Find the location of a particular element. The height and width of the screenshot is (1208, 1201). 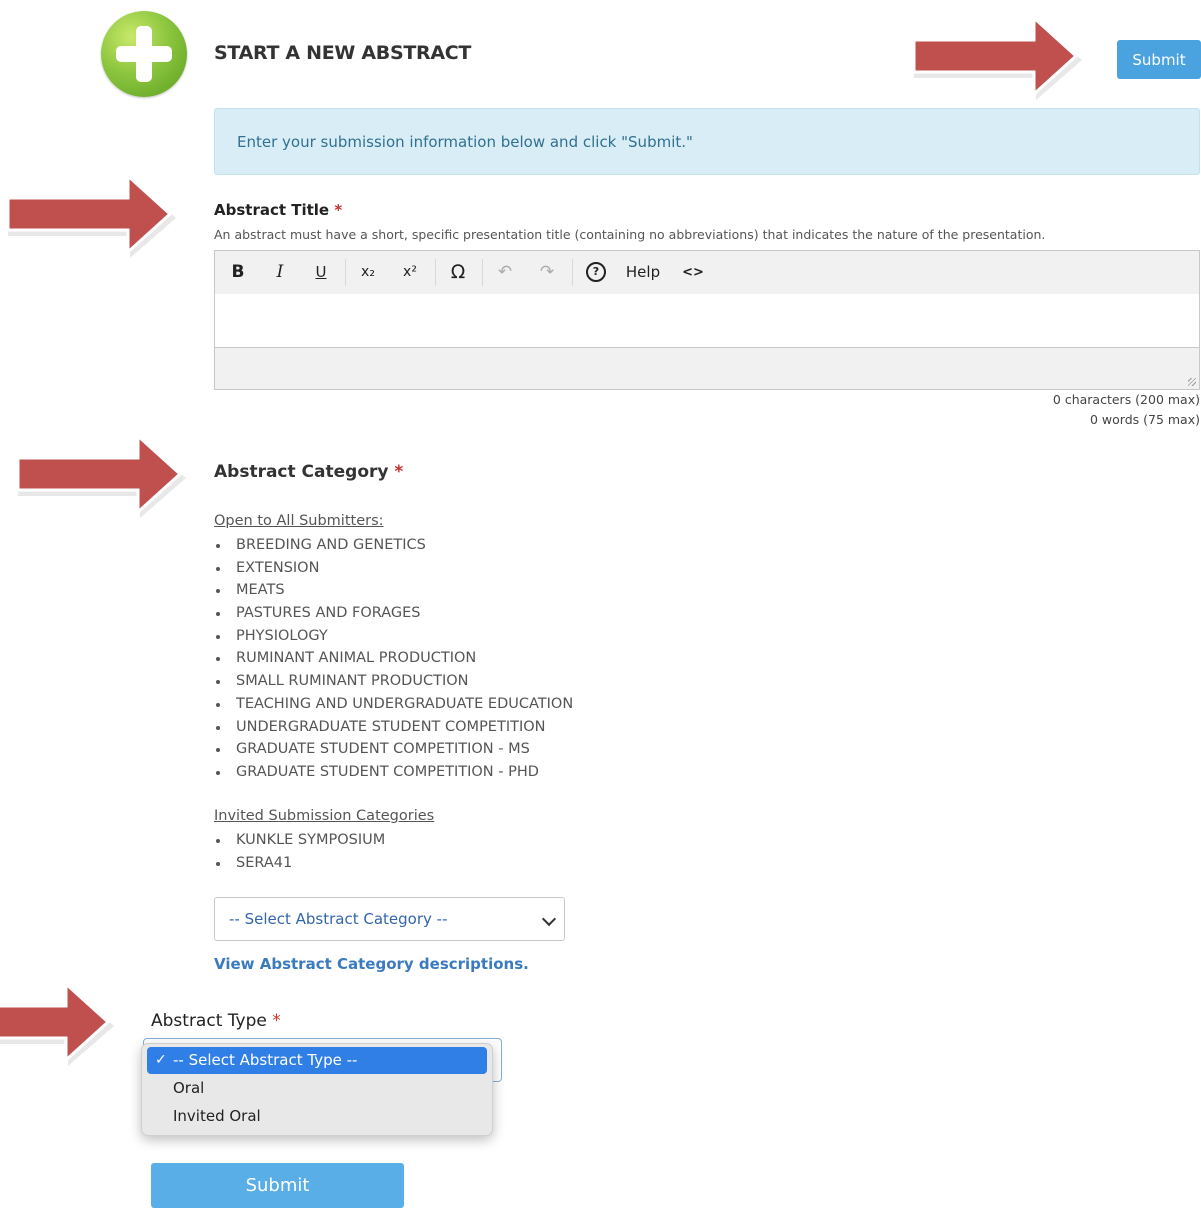

invited-categories-list: KUNKLE SYMPOSIUM SERA41 is located at coordinates (299, 851).